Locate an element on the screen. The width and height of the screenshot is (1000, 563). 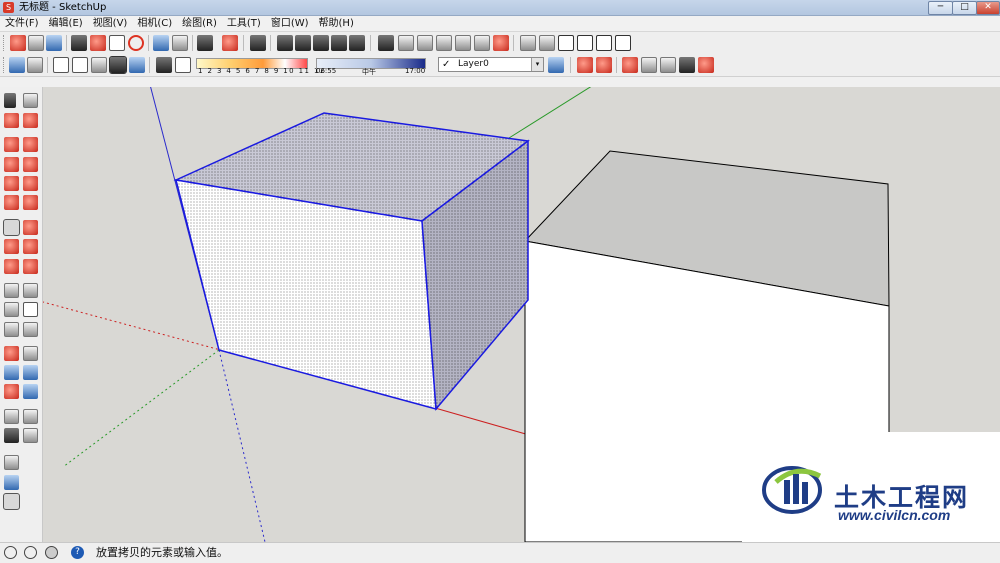
look-around-icon is located at coordinates (668, 65).